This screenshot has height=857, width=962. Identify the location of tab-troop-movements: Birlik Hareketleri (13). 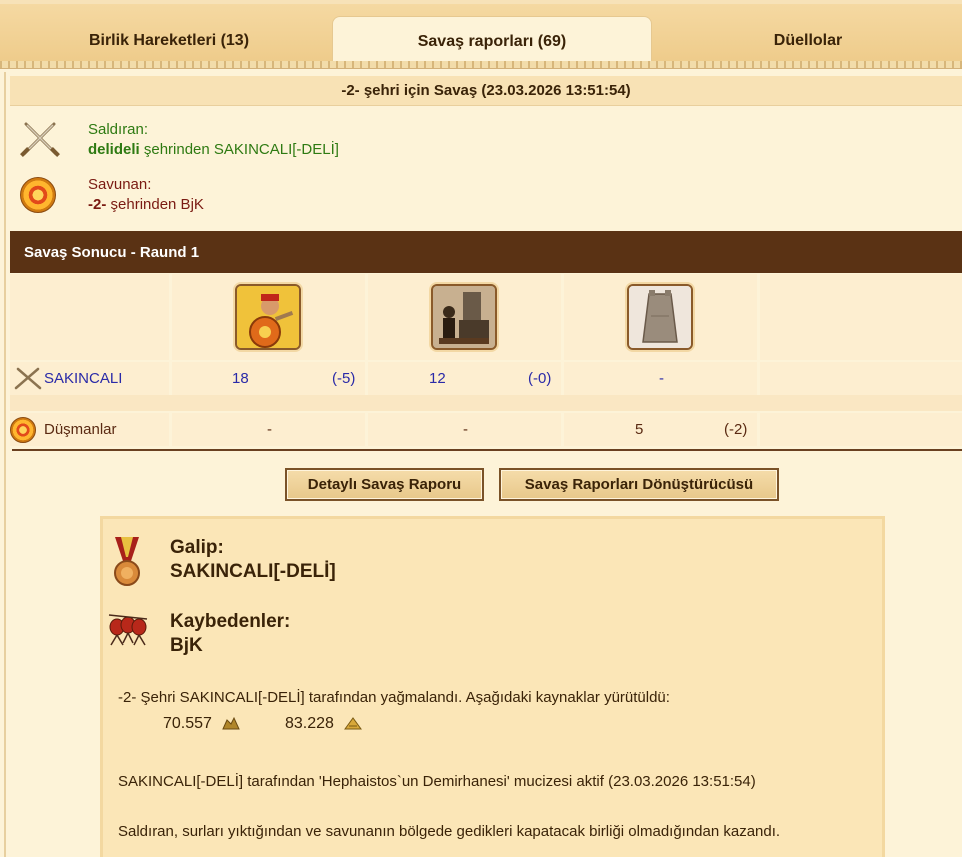
(169, 41).